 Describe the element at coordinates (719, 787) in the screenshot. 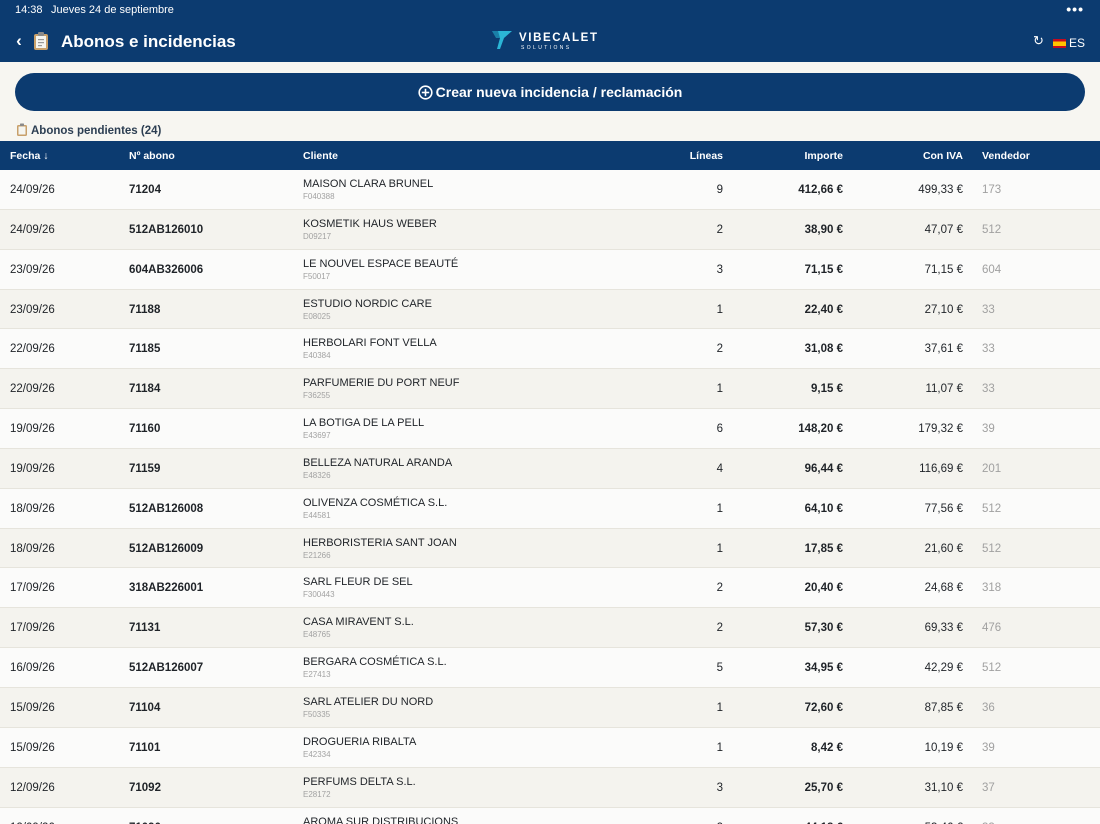

I see `row-lines: 3` at that location.